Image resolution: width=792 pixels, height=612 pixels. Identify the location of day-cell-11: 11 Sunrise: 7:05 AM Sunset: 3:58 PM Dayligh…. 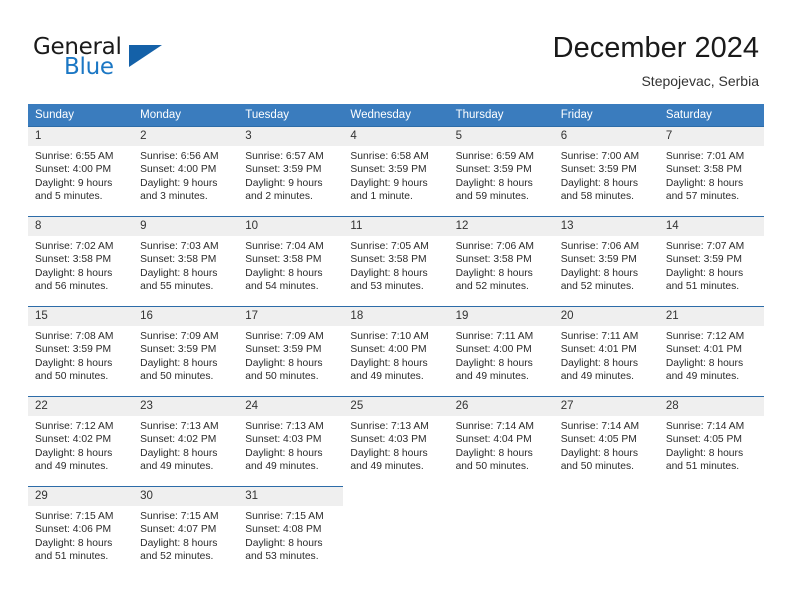
(396, 261).